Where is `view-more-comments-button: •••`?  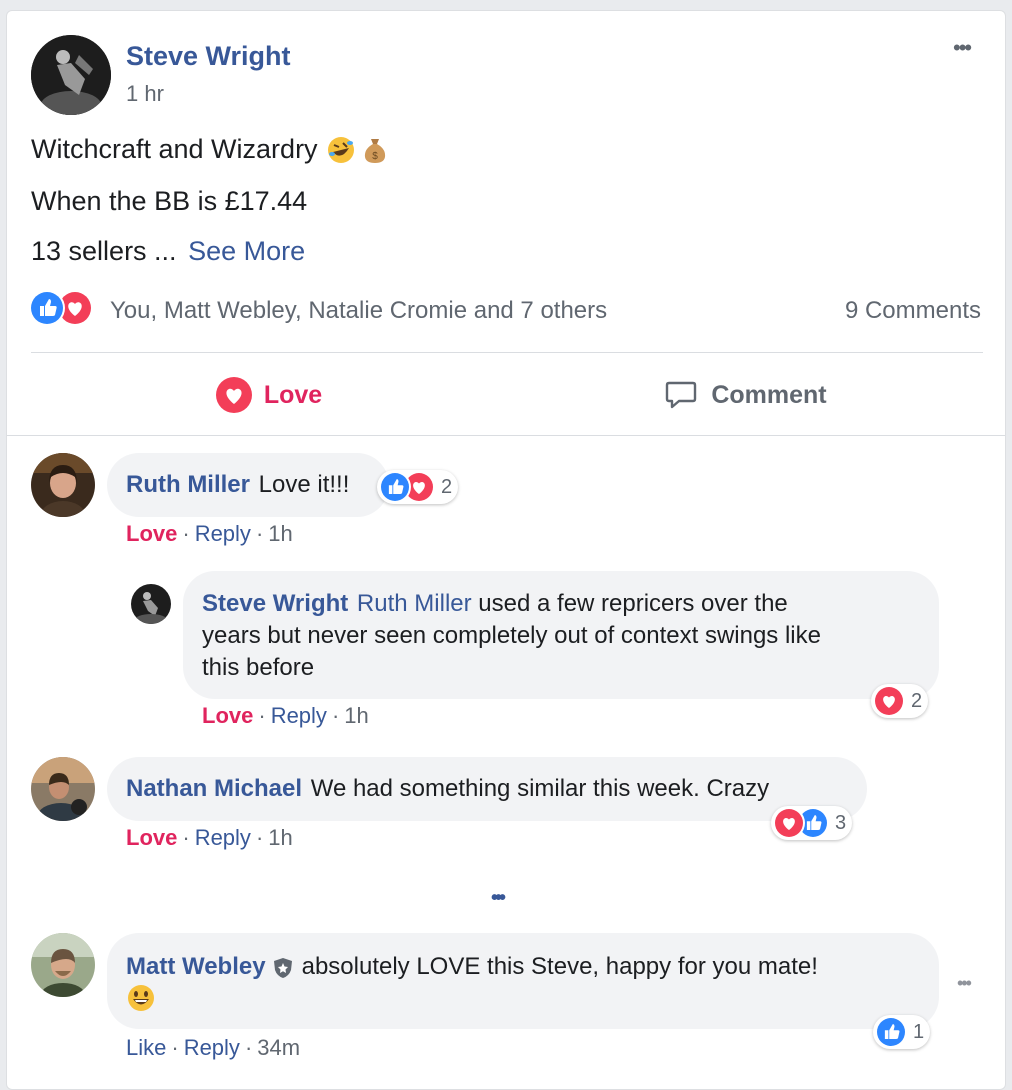
view-more-comments-button: ••• is located at coordinates (498, 898).